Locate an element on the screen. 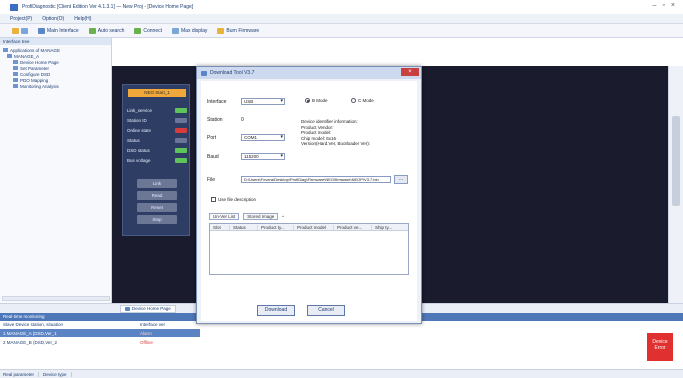 This screenshot has width=683, height=378. connect-icon is located at coordinates (138, 30).